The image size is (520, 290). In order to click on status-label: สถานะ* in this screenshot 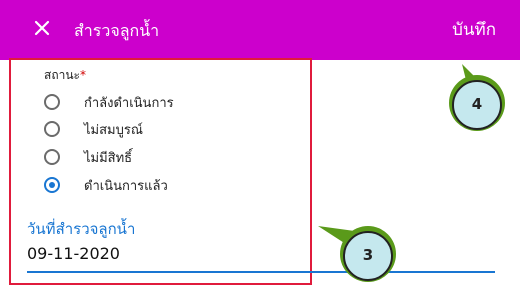, I will do `click(65, 75)`.